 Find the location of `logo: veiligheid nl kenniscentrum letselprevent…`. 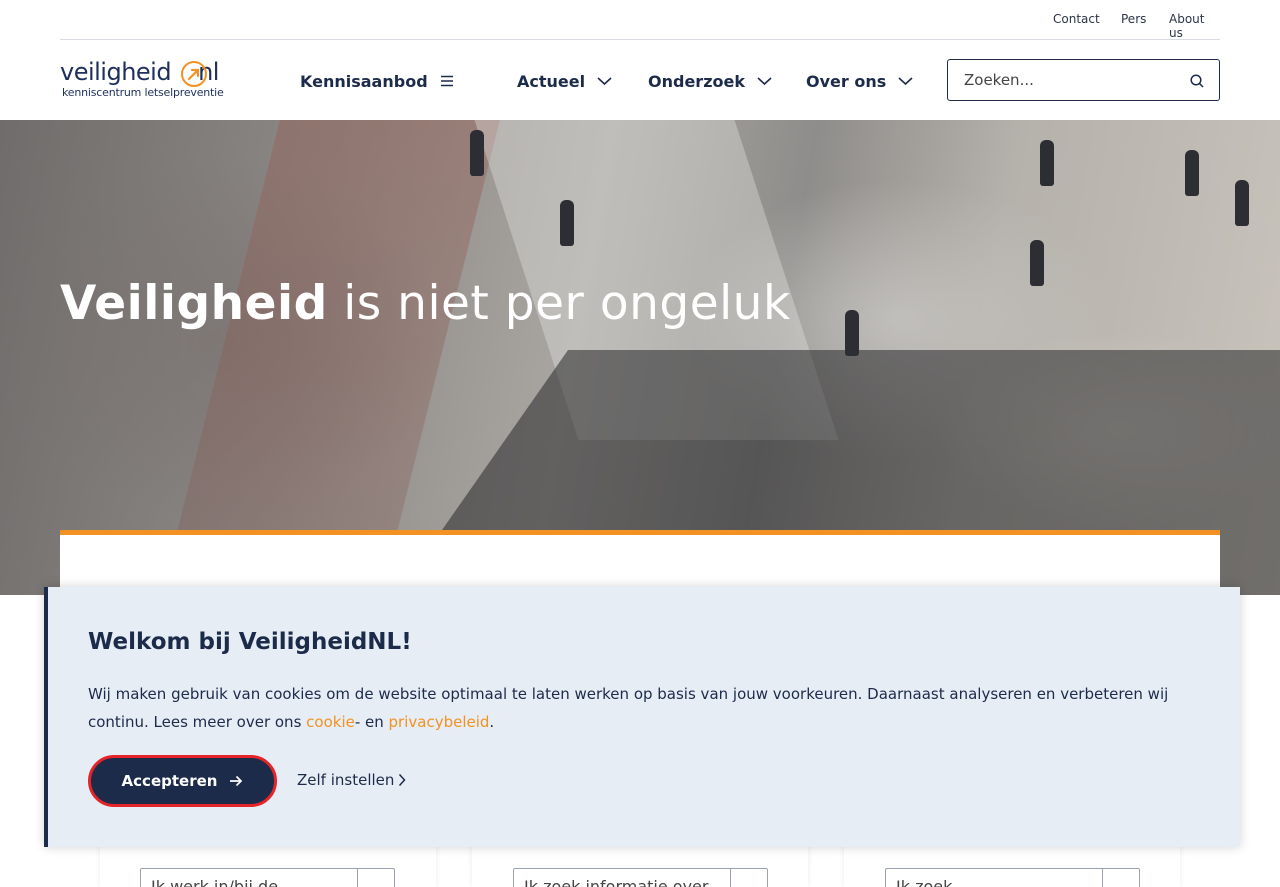

logo: veiligheid nl kenniscentrum letselprevent… is located at coordinates (150, 80).